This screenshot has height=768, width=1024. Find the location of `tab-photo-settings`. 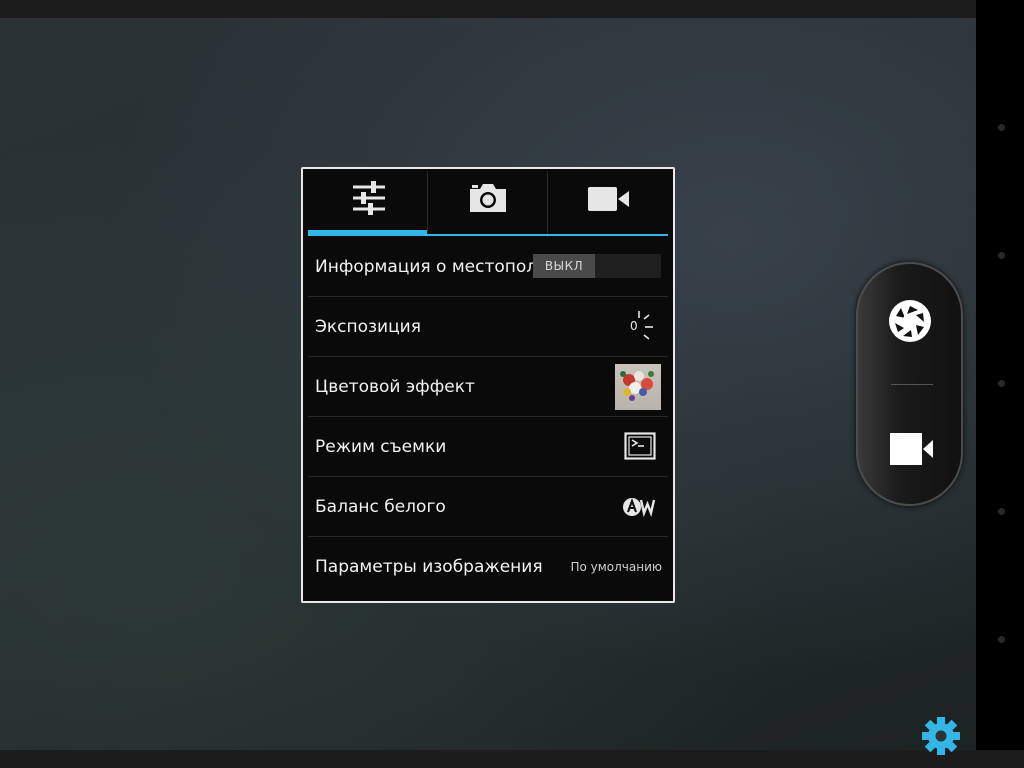

tab-photo-settings is located at coordinates (488, 204).